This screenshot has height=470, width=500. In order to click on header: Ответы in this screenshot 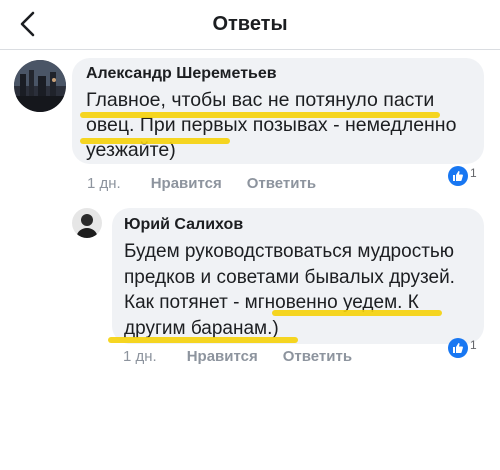, I will do `click(250, 25)`.